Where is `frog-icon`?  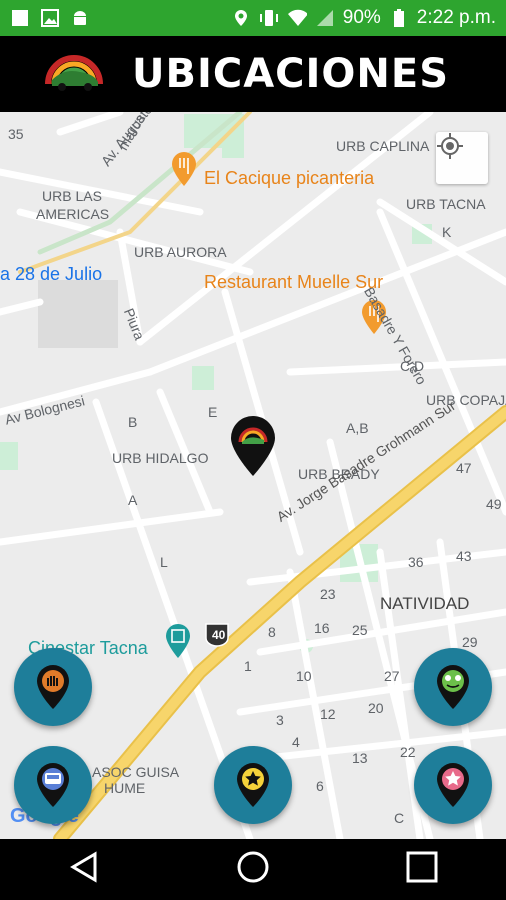 frog-icon is located at coordinates (453, 687).